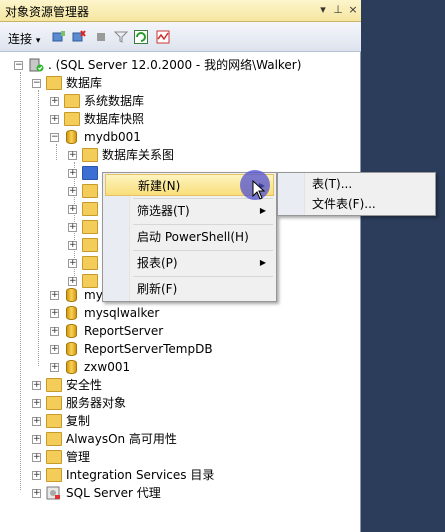 The height and width of the screenshot is (532, 445). I want to click on menu-item-powershell: 启动 PowerShell(H), so click(189, 237).